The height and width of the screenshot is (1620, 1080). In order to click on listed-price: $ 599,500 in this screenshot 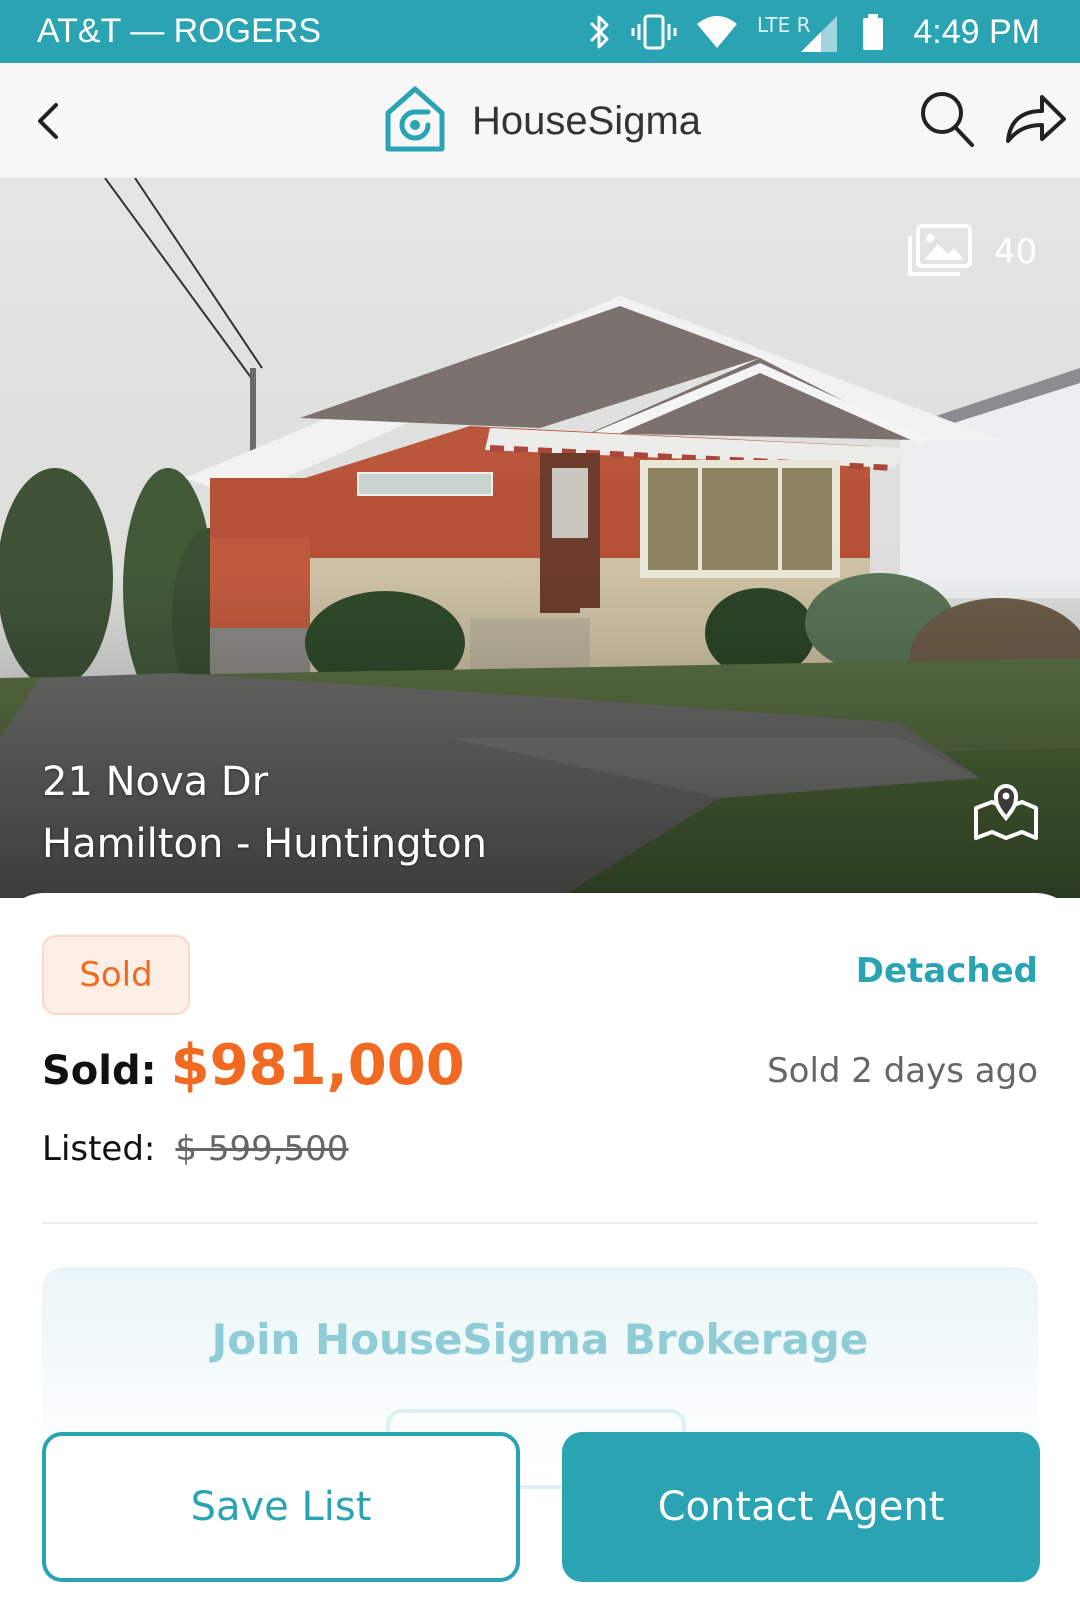, I will do `click(262, 1149)`.